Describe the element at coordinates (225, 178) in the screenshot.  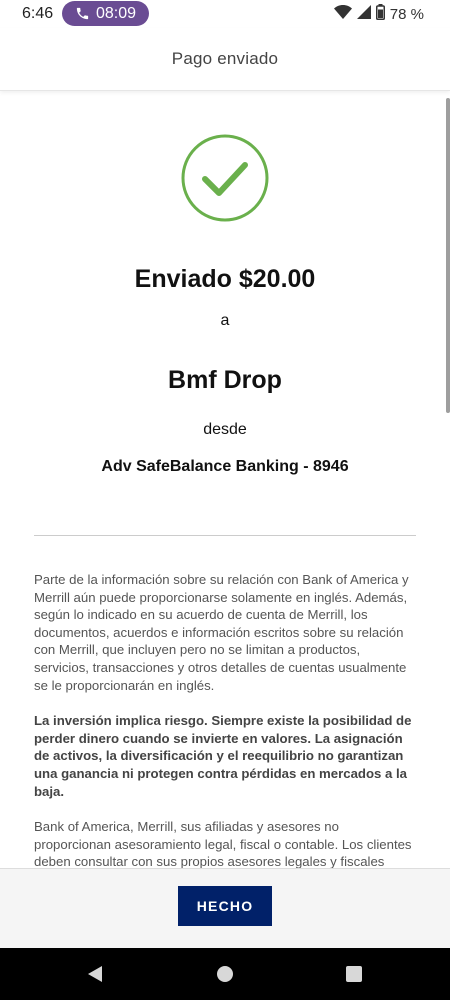
I see `check-circle-icon` at that location.